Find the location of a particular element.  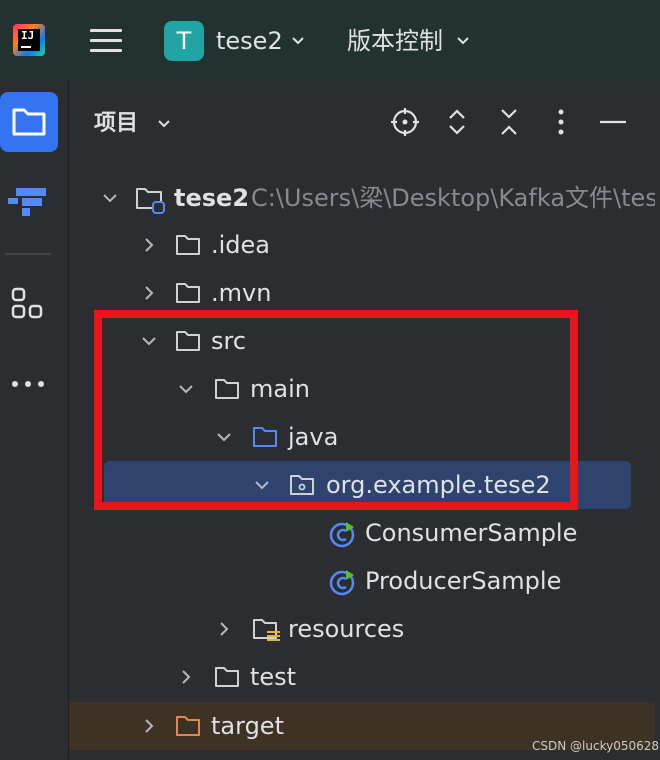

tree-label: .mvn is located at coordinates (241, 293).